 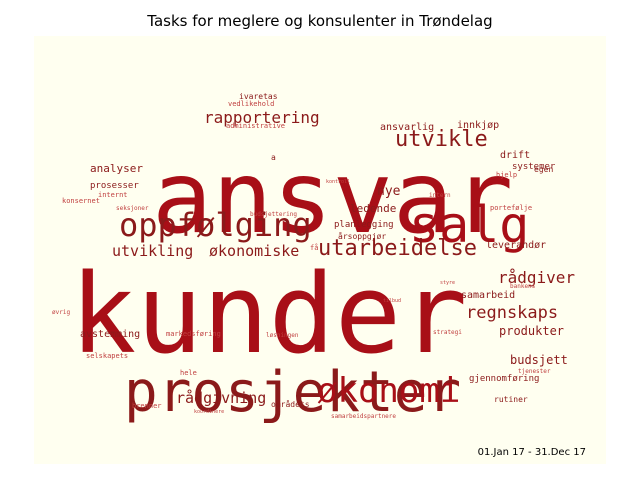 What do you see at coordinates (388, 391) in the screenshot?
I see `cloud-word-5: økonomi` at bounding box center [388, 391].